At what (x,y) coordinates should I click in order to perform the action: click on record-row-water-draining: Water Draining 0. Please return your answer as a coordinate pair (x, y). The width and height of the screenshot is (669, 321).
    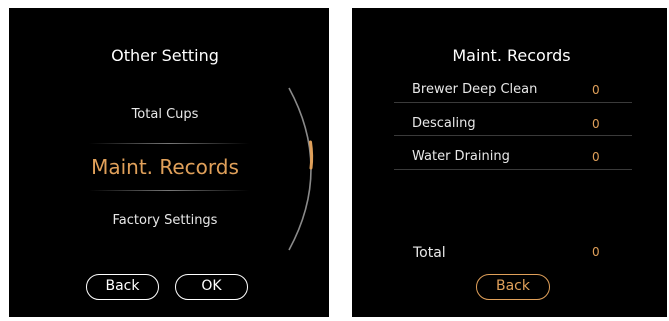
    Looking at the image, I should click on (513, 159).